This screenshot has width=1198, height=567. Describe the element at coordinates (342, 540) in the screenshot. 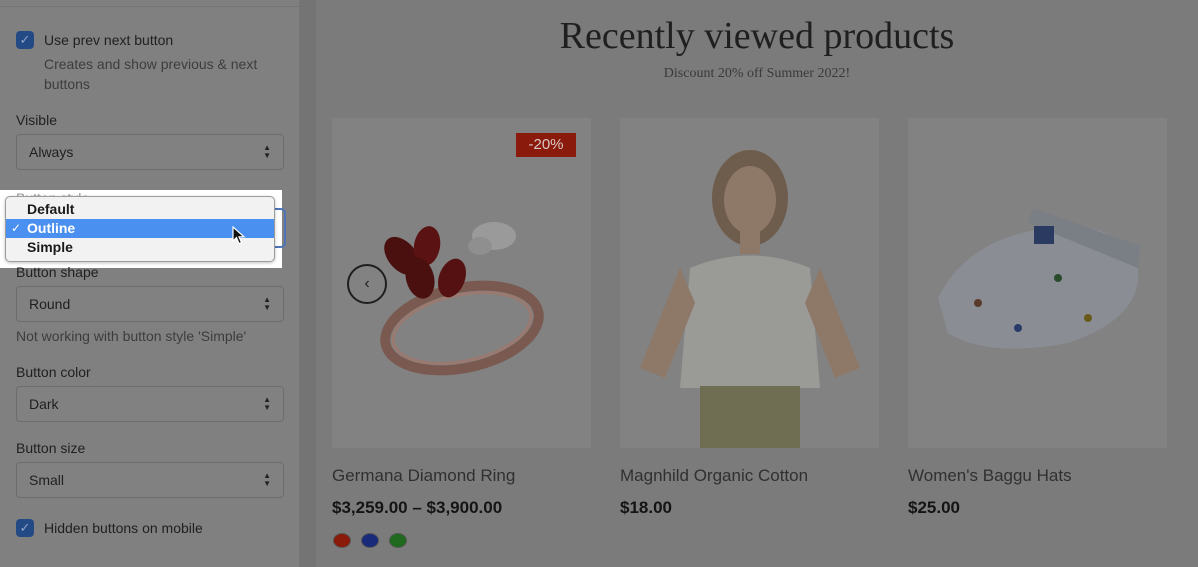

I see `swatch-red` at that location.